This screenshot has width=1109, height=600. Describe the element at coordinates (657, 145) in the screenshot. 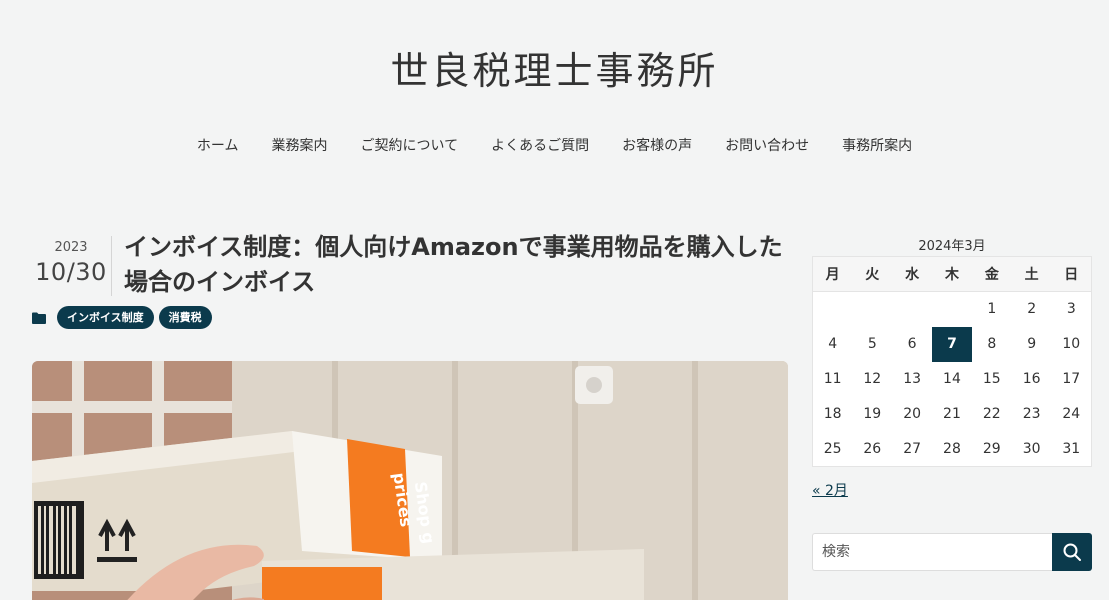

I see `nav-item-testimonials: お客様の声` at that location.